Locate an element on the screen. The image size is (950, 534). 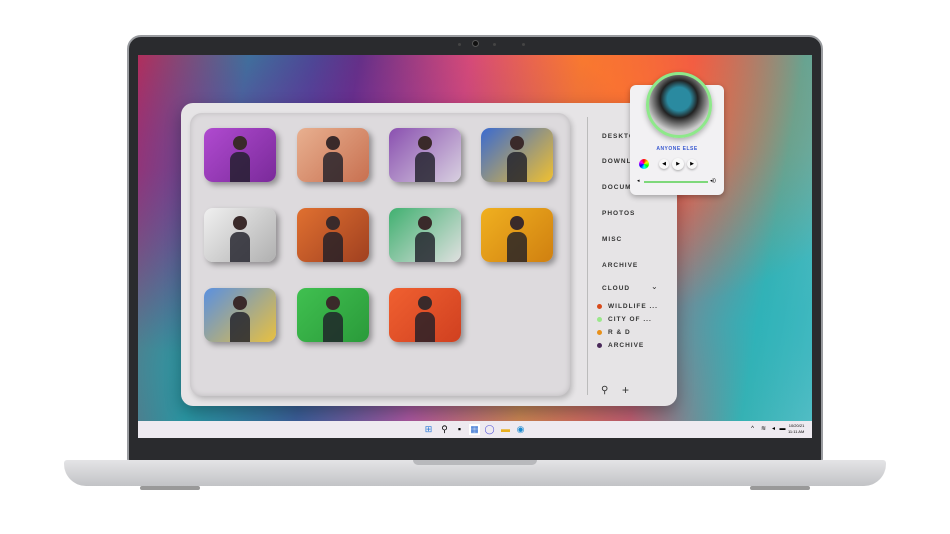
start-icon: ⊞ is located at coordinates (428, 429).